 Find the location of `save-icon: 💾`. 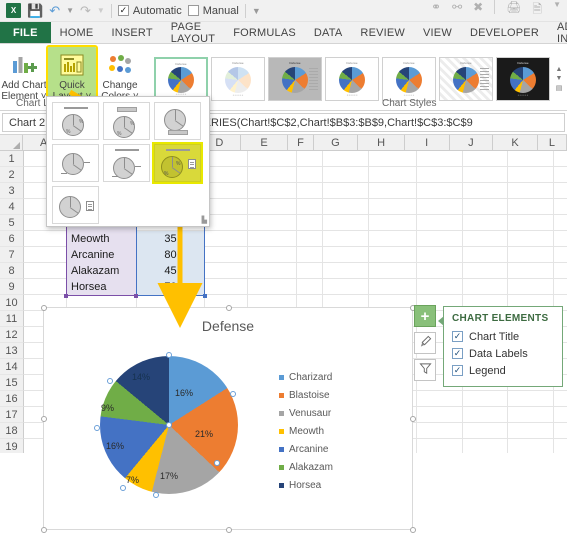

save-icon: 💾 is located at coordinates (35, 11).